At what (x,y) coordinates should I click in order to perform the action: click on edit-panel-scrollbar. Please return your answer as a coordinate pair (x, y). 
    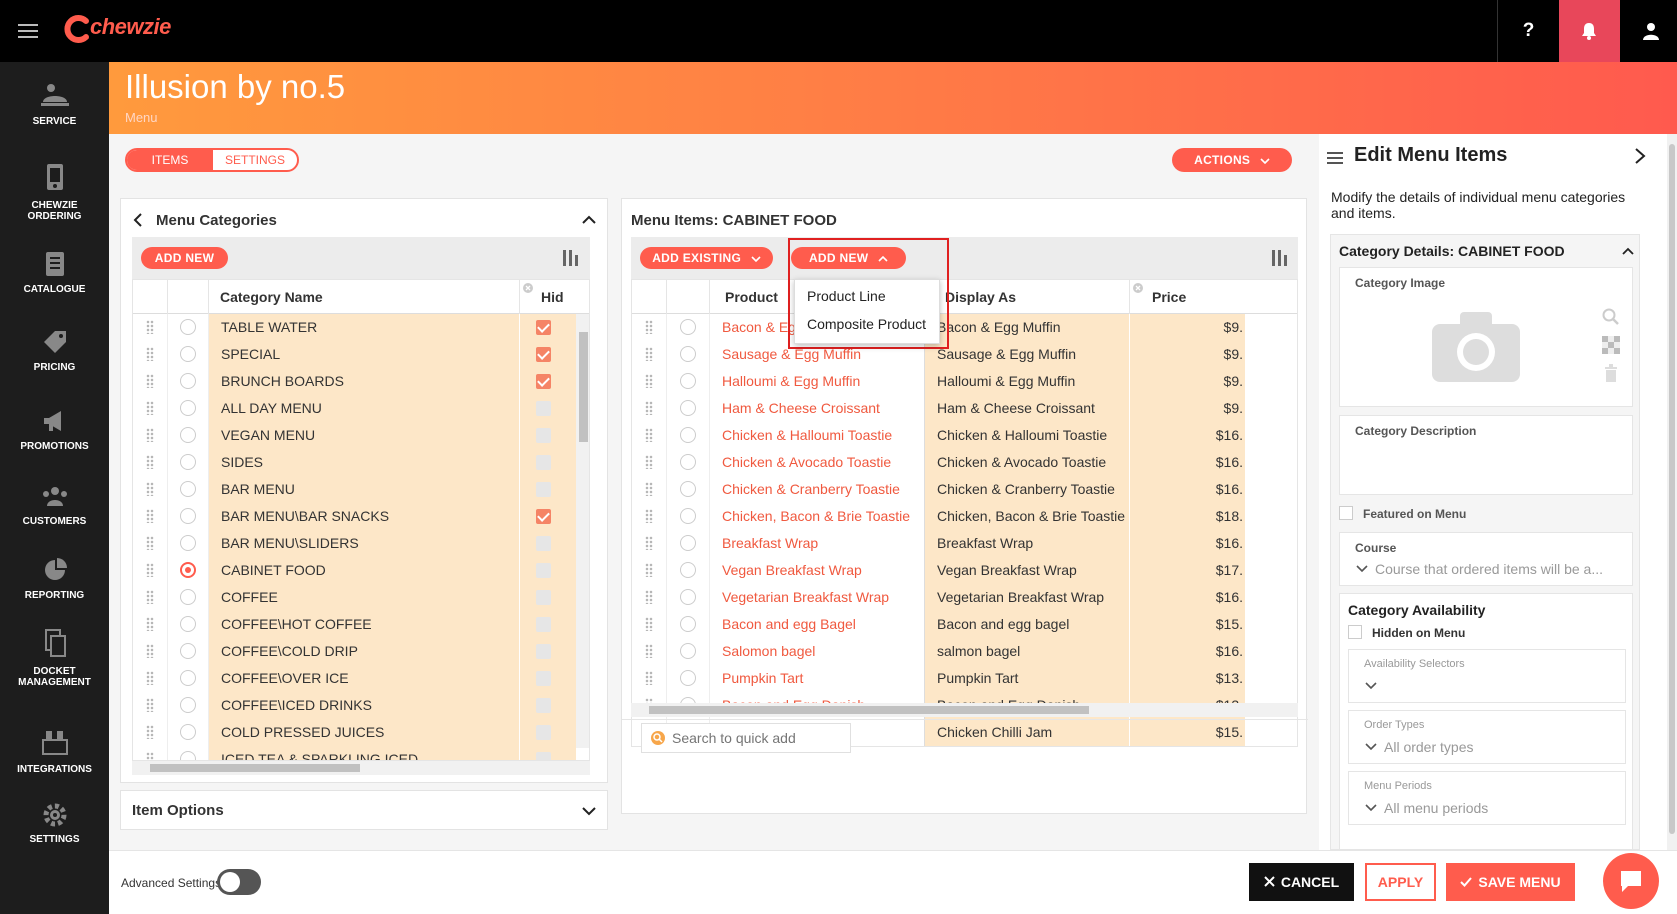
    Looking at the image, I should click on (1672, 492).